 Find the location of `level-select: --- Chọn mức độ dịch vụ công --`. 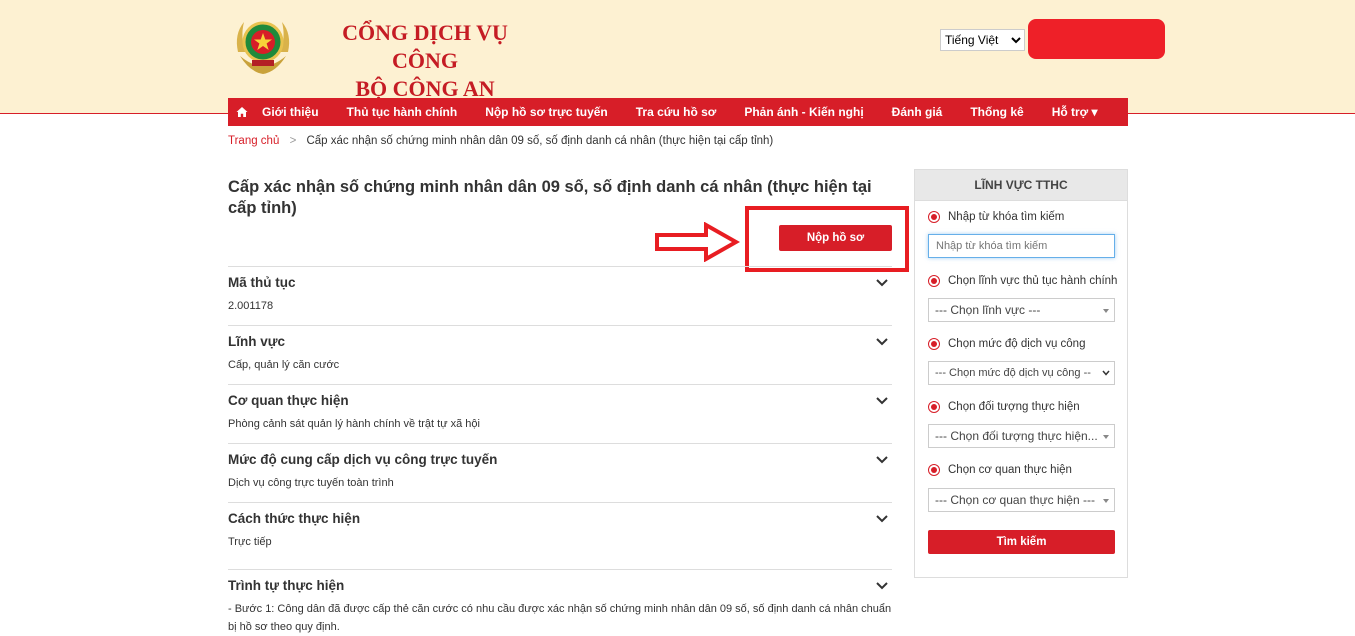

level-select: --- Chọn mức độ dịch vụ công -- is located at coordinates (1021, 373).